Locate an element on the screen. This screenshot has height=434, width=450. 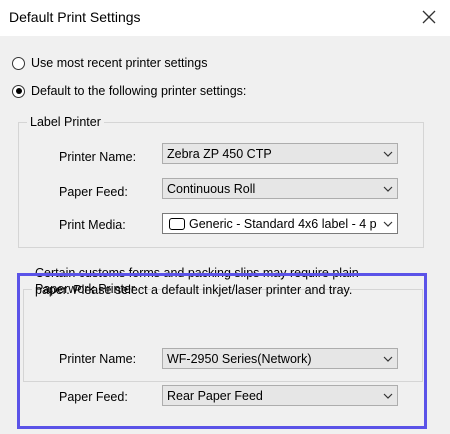
label-paper-feed-value: Continuous Roll is located at coordinates (211, 188).